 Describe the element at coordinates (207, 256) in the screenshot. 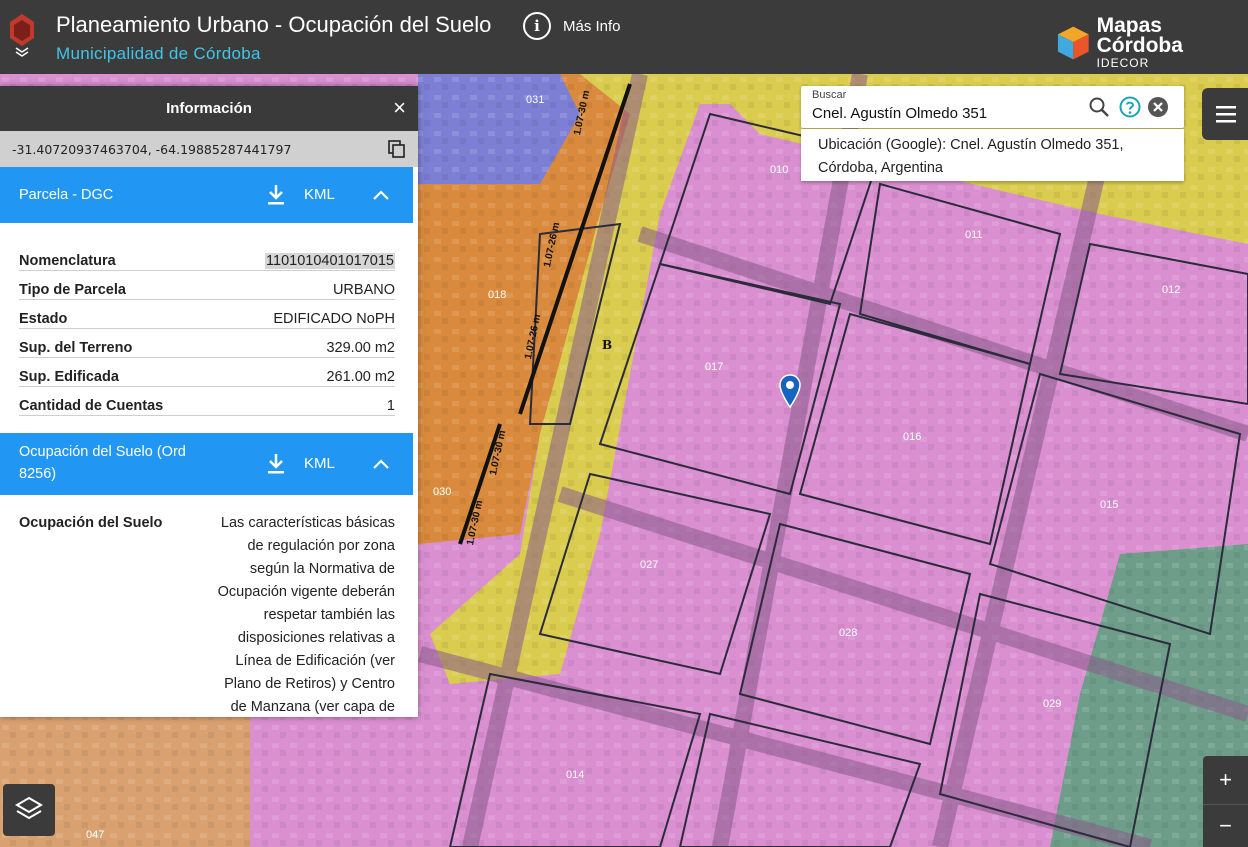

I see `attribute-row: Nomenclatura 1101010401017015` at that location.